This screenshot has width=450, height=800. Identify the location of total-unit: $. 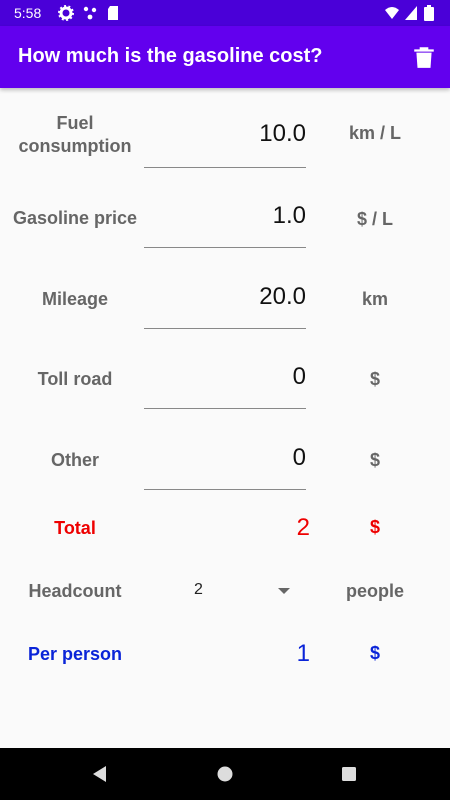
(374, 527).